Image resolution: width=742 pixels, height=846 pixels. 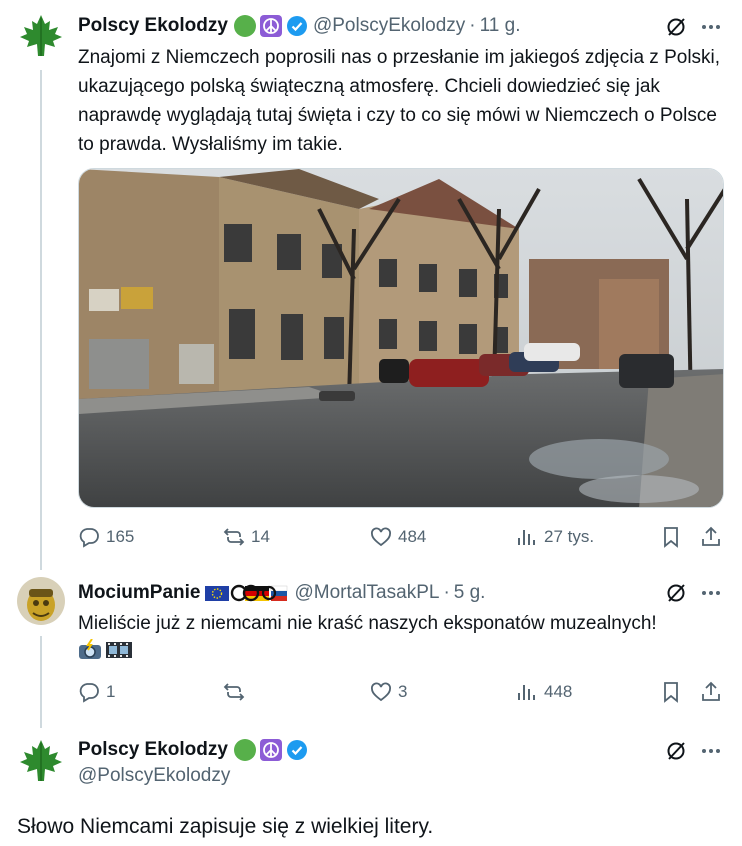 I want to click on like-button: 484, so click(x=398, y=537).